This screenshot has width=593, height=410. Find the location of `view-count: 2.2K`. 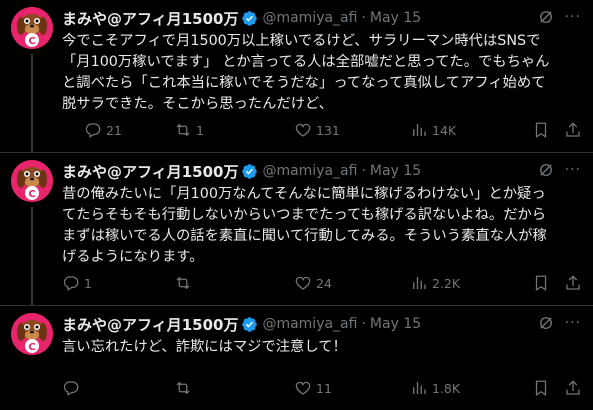

view-count: 2.2K is located at coordinates (446, 283).